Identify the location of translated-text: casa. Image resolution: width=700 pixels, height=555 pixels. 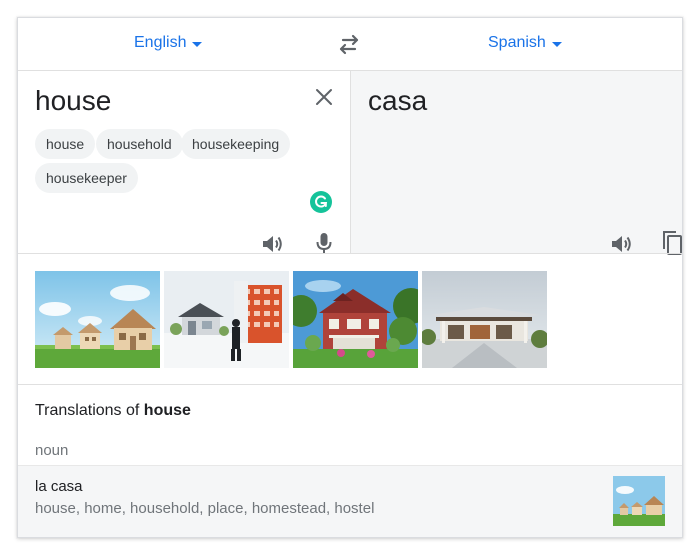
(398, 100).